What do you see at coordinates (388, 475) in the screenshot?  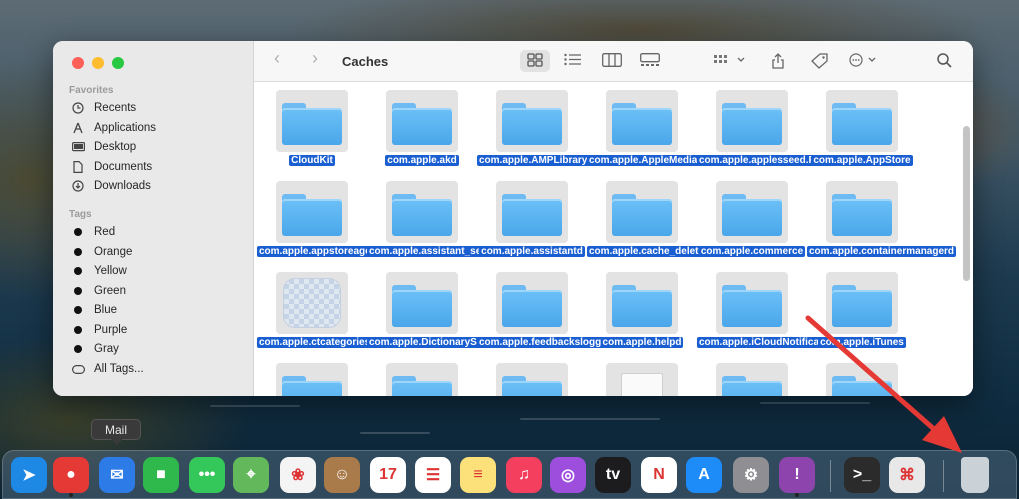 I see `dock-calendar-icon: 17` at bounding box center [388, 475].